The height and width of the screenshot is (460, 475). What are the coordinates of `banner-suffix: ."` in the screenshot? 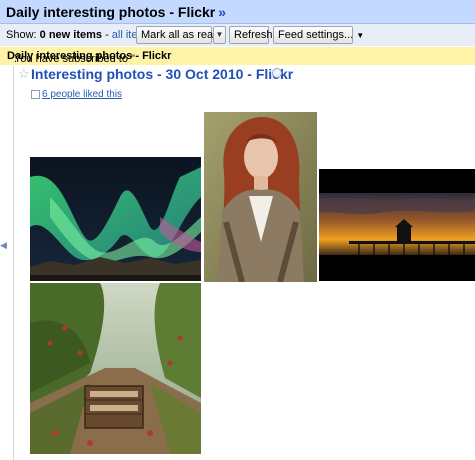 It's located at (17, 59).